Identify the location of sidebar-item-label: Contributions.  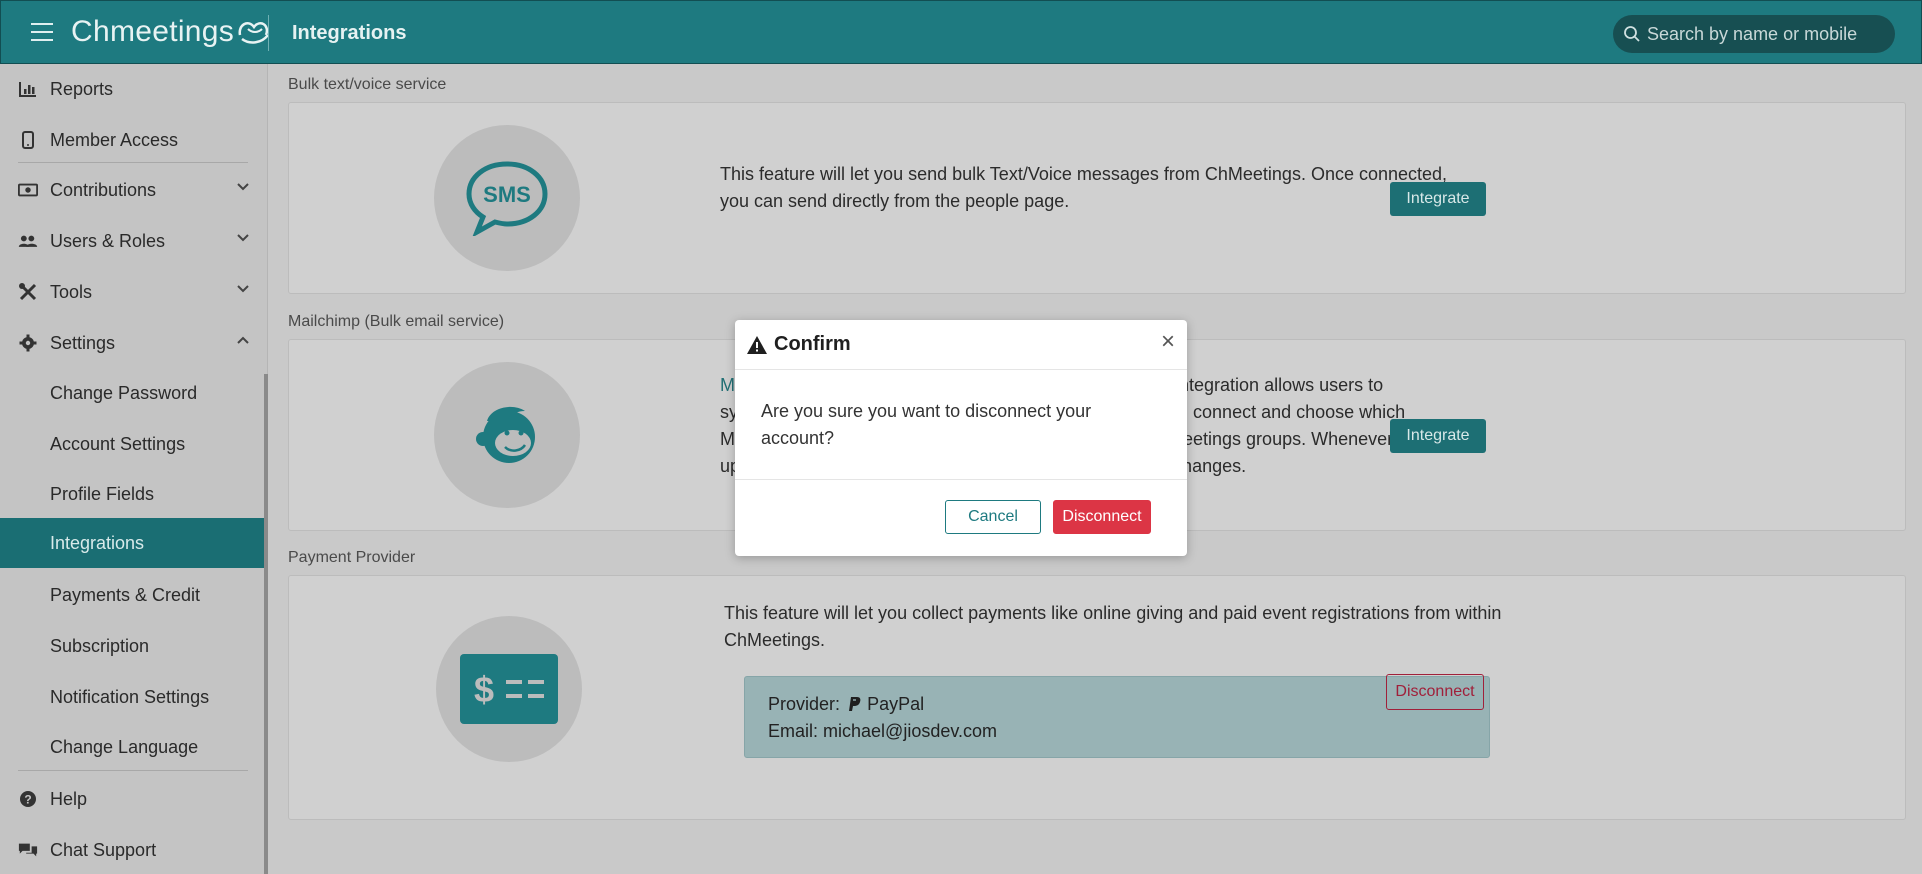
(103, 189).